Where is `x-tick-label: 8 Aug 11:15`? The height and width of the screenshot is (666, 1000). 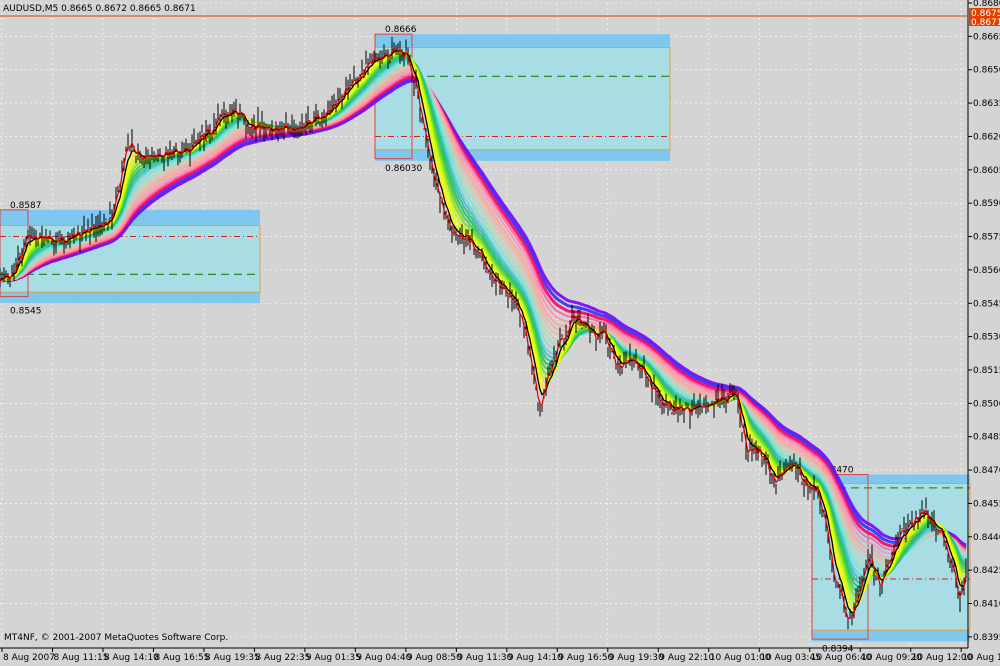 x-tick-label: 8 Aug 11:15 is located at coordinates (80, 657).